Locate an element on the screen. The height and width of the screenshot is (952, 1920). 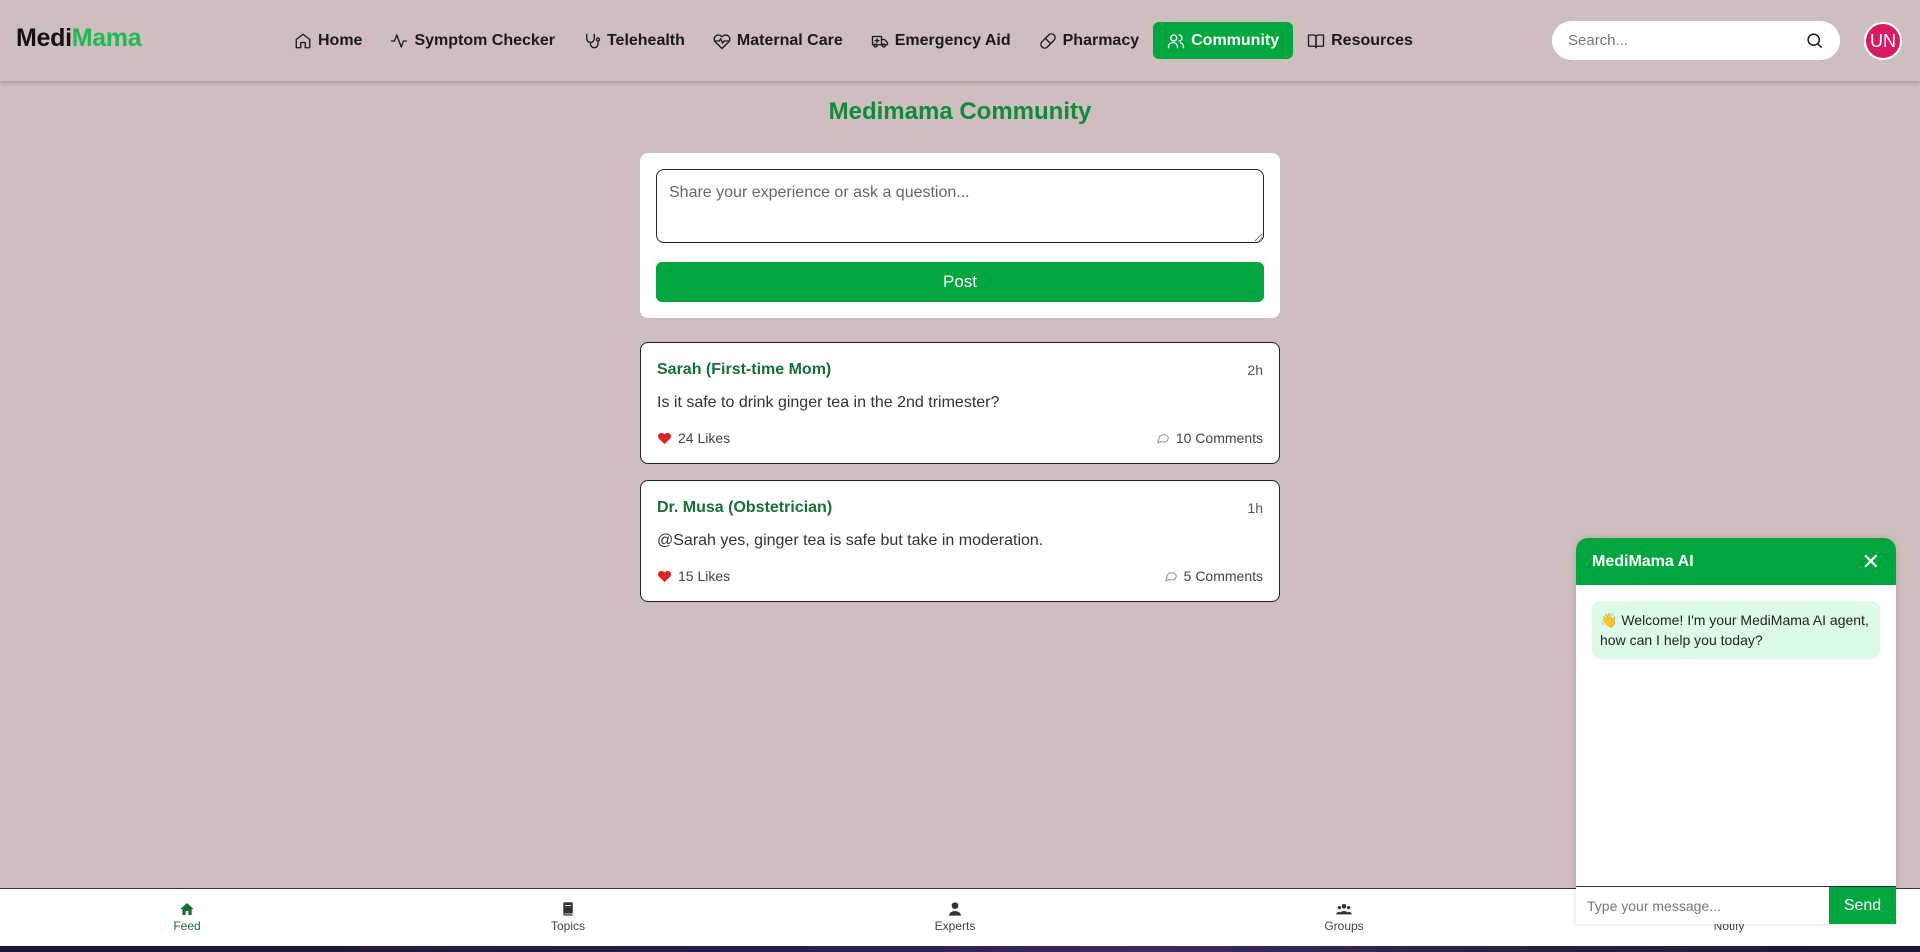
ambulance-icon is located at coordinates (879, 41).